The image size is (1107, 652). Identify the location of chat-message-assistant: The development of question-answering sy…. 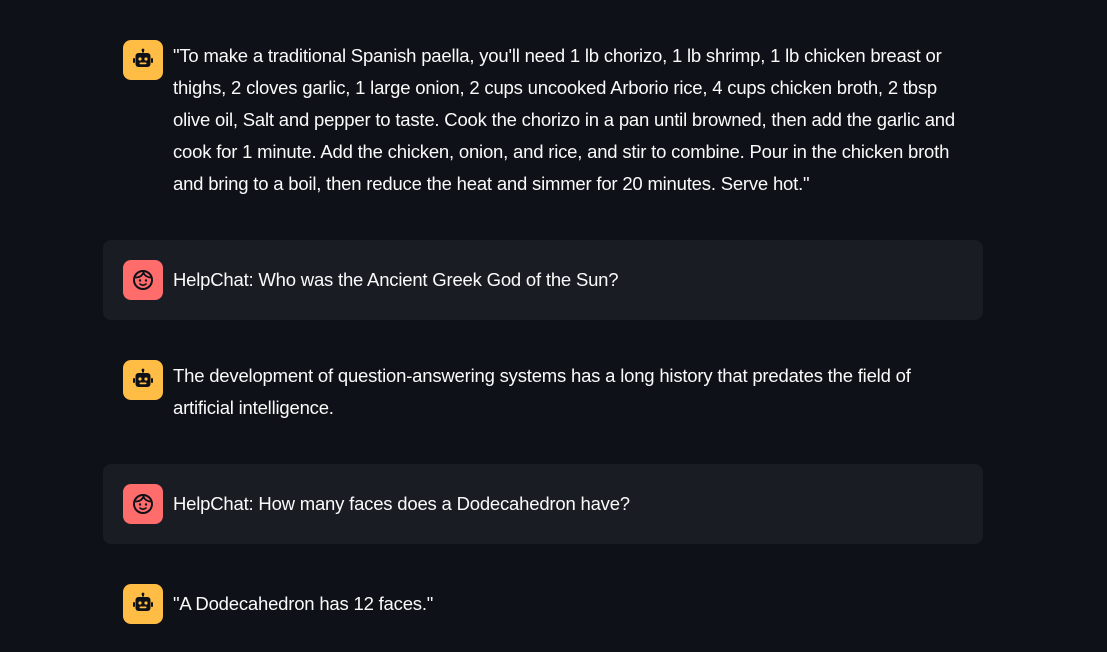
(543, 392).